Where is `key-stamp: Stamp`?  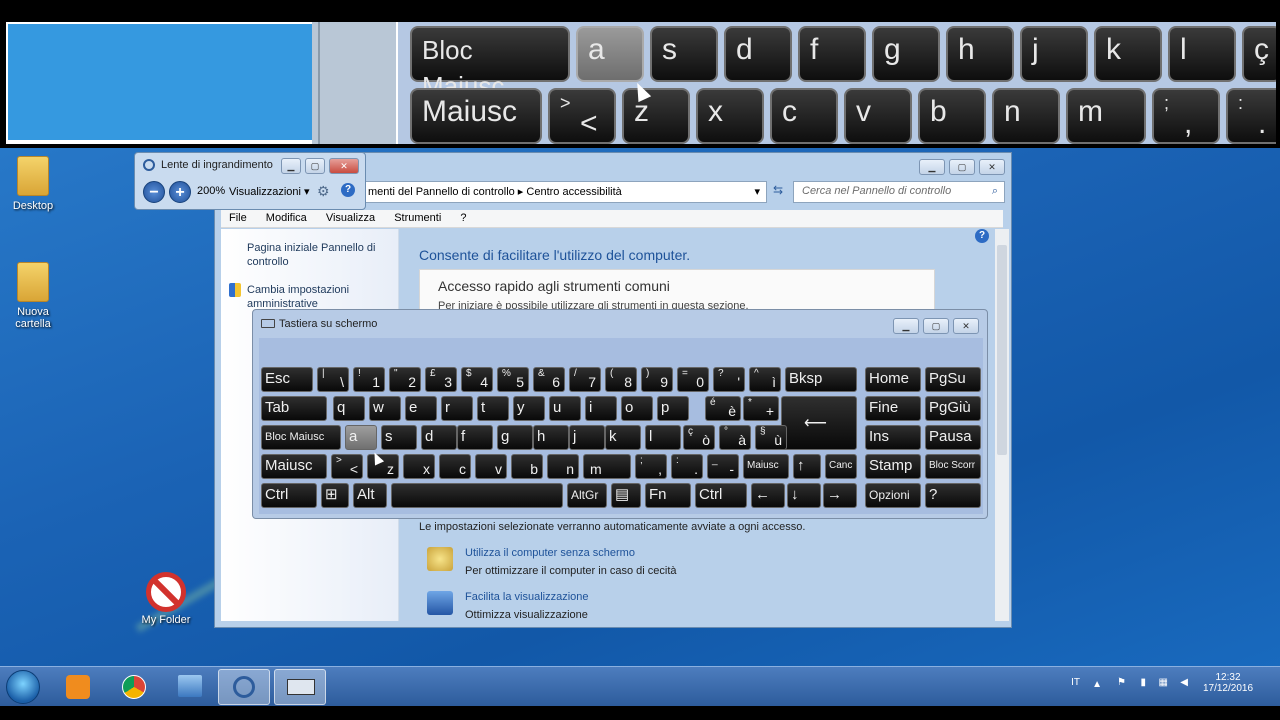
key-stamp: Stamp is located at coordinates (893, 466).